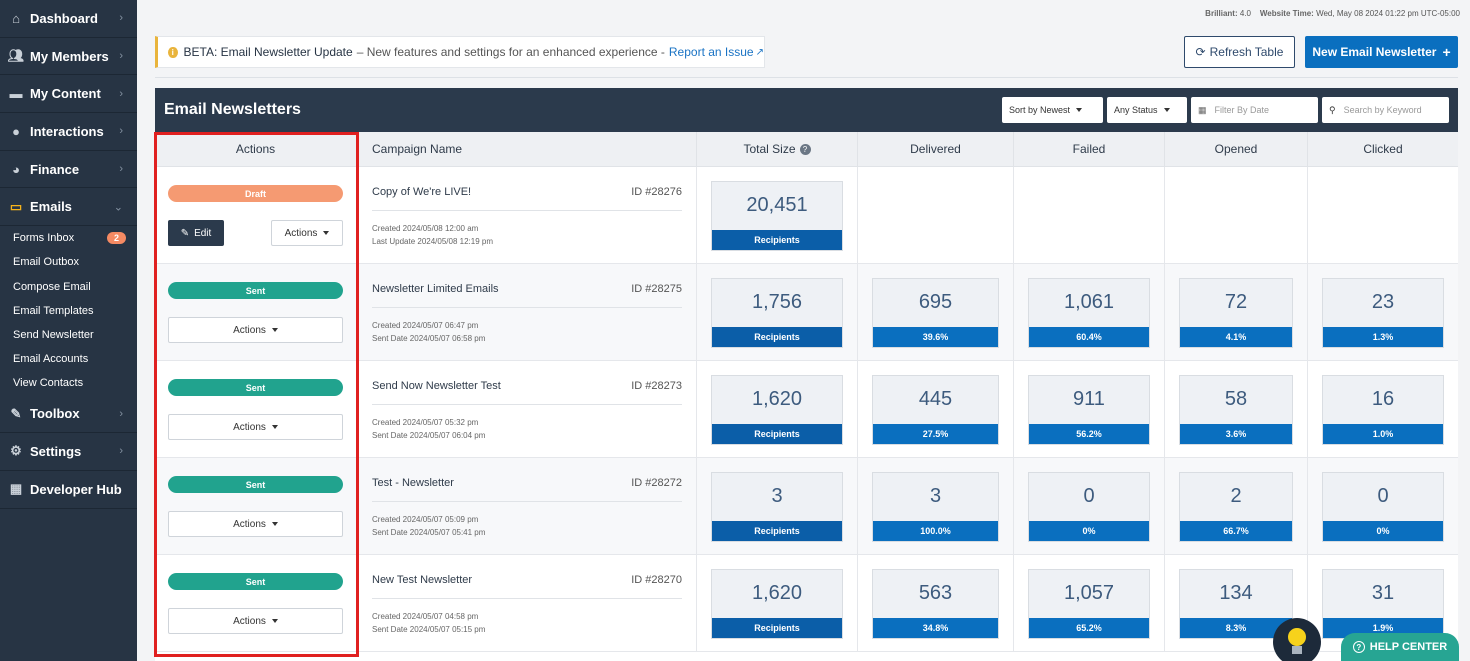  I want to click on sidebar-item-emails: ▭ Emails ⌄, so click(68, 207).